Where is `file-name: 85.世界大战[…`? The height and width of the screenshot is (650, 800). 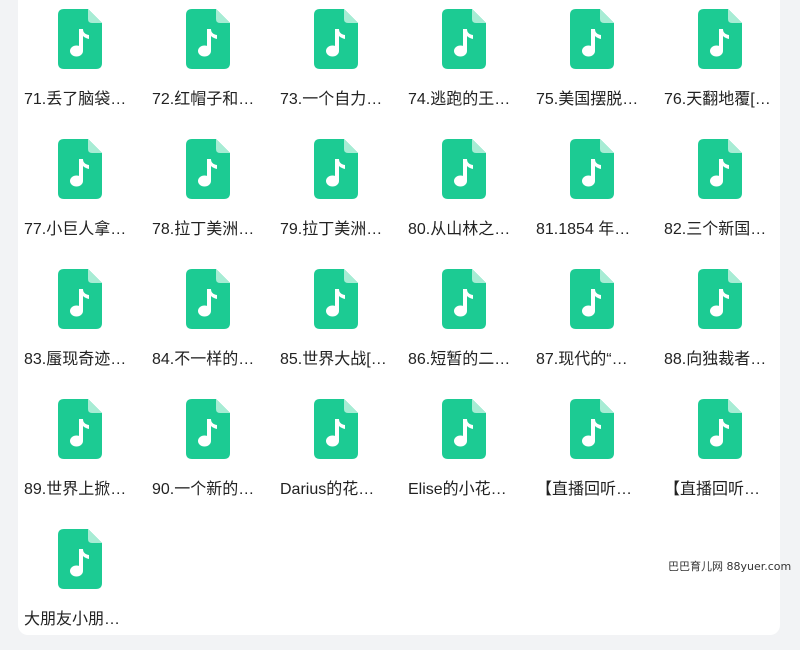
file-name: 85.世界大战[… is located at coordinates (333, 359).